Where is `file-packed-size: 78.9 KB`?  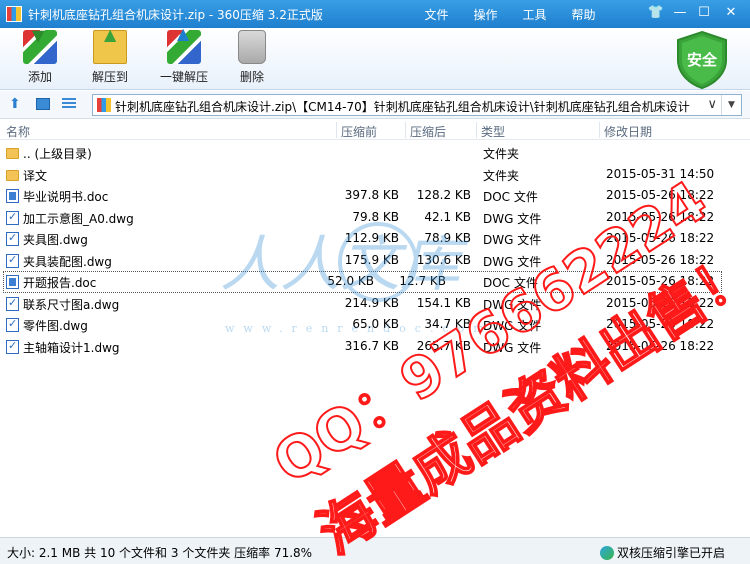
file-packed-size: 78.9 KB is located at coordinates (447, 238).